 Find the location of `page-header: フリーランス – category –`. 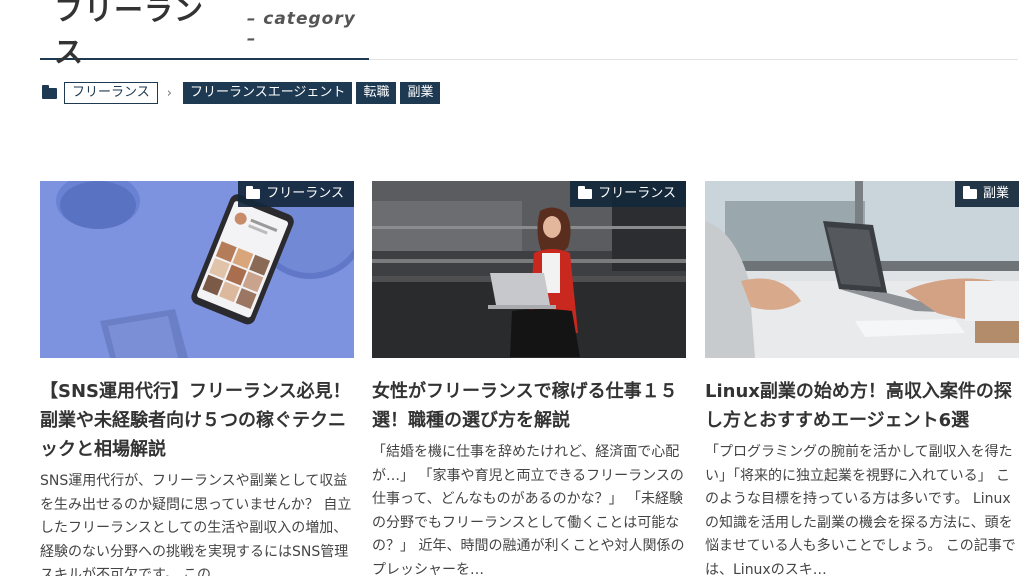

page-header: フリーランス – category – is located at coordinates (529, 34).